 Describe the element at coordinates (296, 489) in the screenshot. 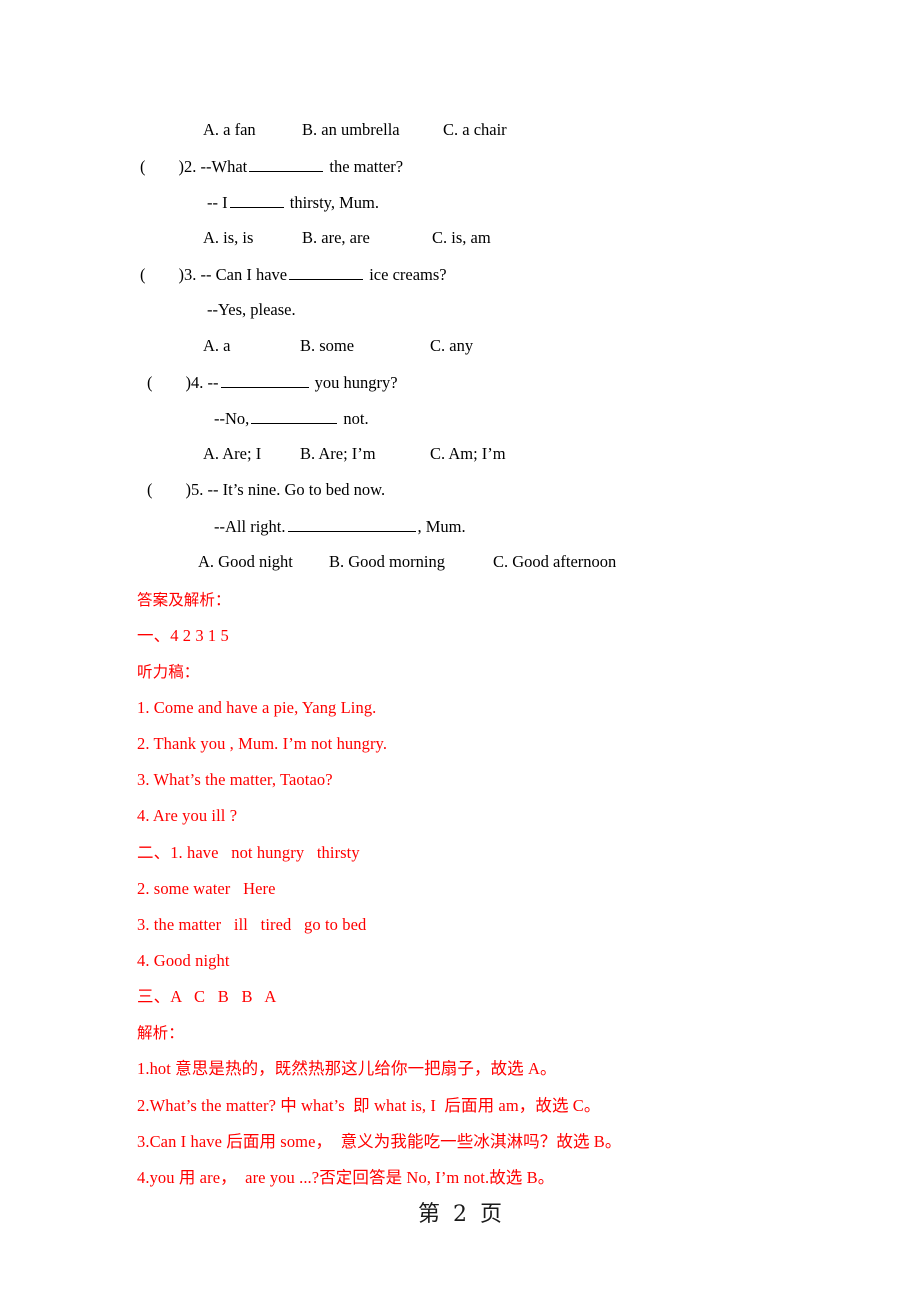

I see `question-5-prompt: -- It’s nine. Go to bed now.` at that location.